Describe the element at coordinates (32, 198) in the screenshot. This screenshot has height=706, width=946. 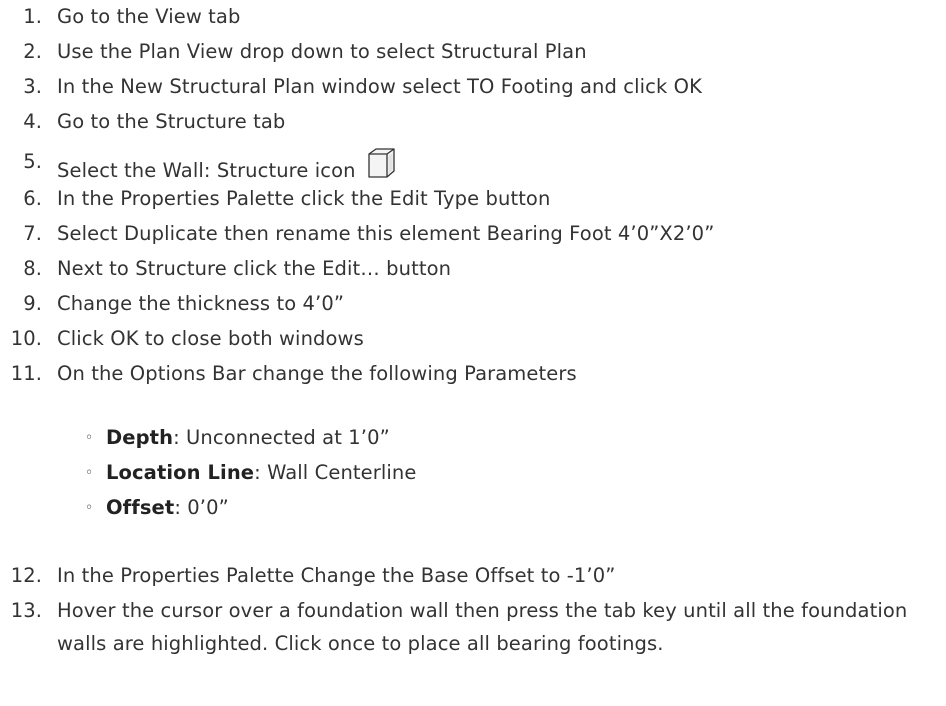
I see `step-number: 6.` at that location.